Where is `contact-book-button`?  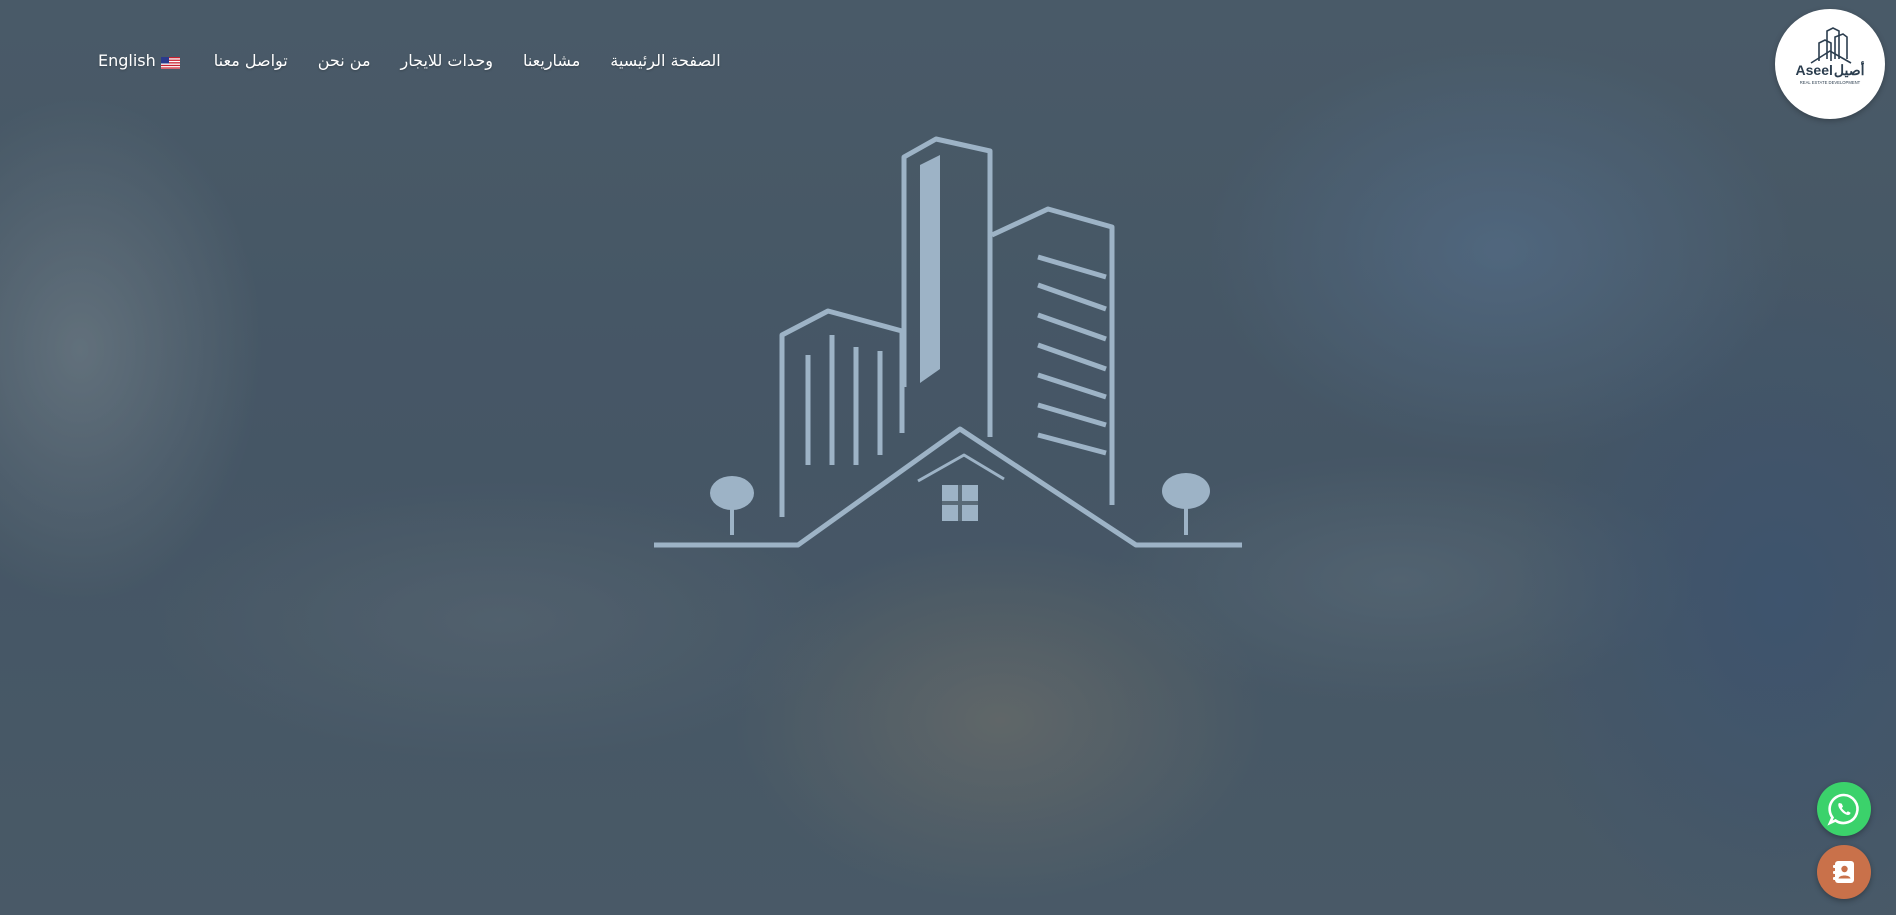
contact-book-button is located at coordinates (1844, 872).